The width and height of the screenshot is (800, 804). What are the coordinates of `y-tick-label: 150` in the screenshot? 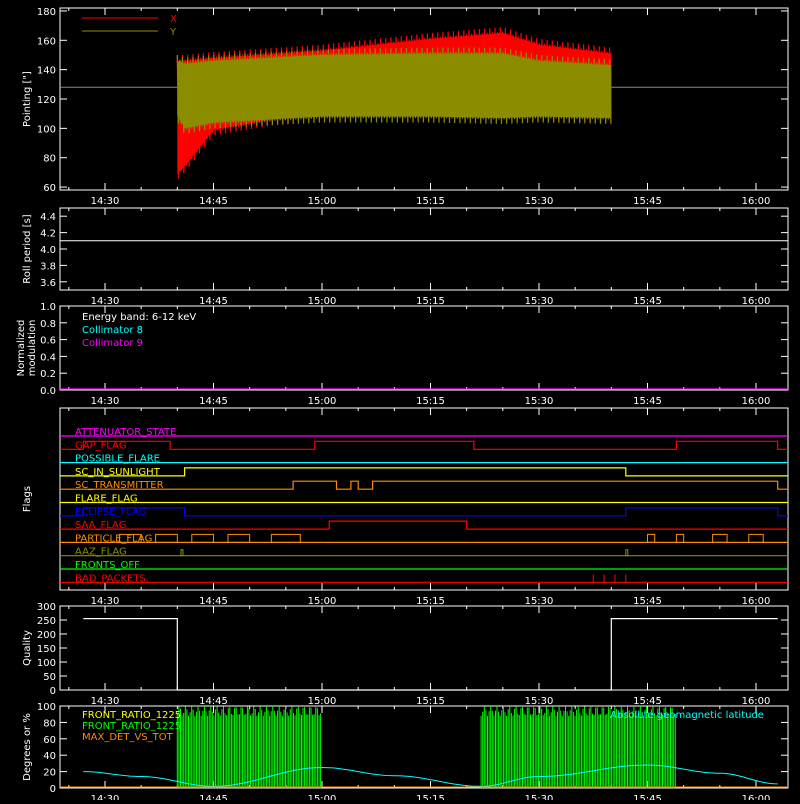 It's located at (46, 649).